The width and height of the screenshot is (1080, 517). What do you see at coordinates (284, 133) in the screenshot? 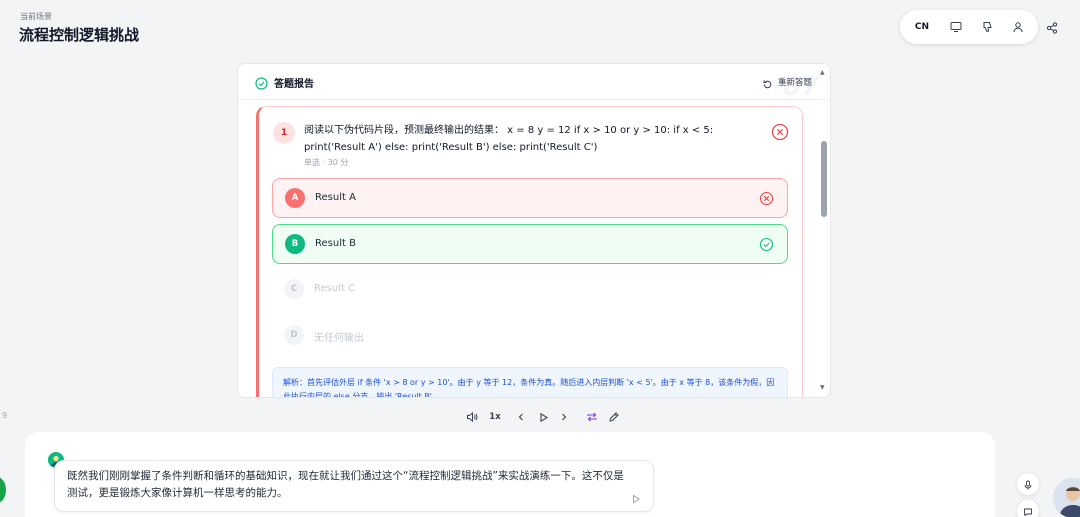
I see `question-number: 1` at bounding box center [284, 133].